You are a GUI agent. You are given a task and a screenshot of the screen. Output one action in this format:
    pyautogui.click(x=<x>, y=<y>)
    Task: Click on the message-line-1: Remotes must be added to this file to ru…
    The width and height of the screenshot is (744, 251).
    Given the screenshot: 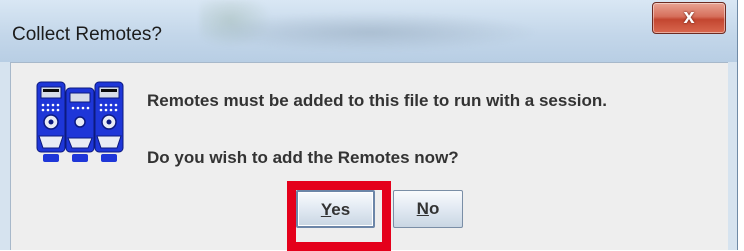 What is the action you would take?
    pyautogui.click(x=377, y=100)
    